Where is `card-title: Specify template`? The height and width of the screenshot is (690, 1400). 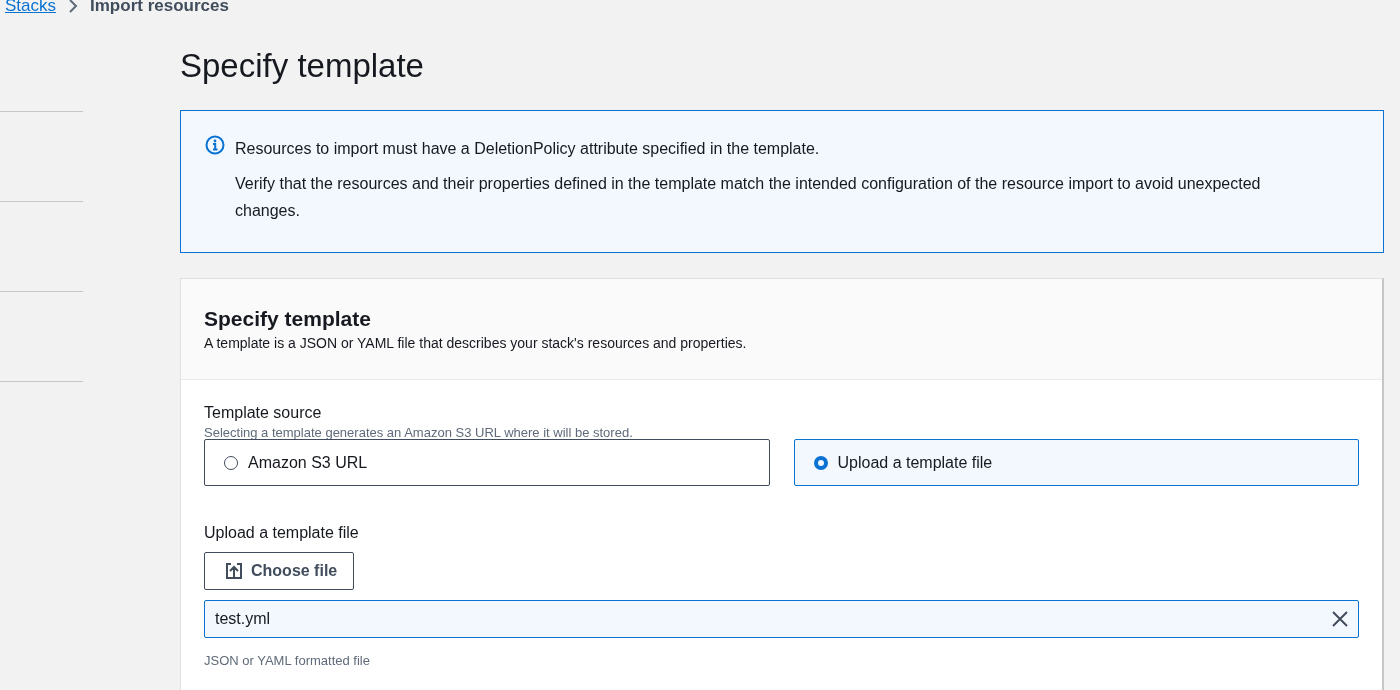 card-title: Specify template is located at coordinates (288, 319).